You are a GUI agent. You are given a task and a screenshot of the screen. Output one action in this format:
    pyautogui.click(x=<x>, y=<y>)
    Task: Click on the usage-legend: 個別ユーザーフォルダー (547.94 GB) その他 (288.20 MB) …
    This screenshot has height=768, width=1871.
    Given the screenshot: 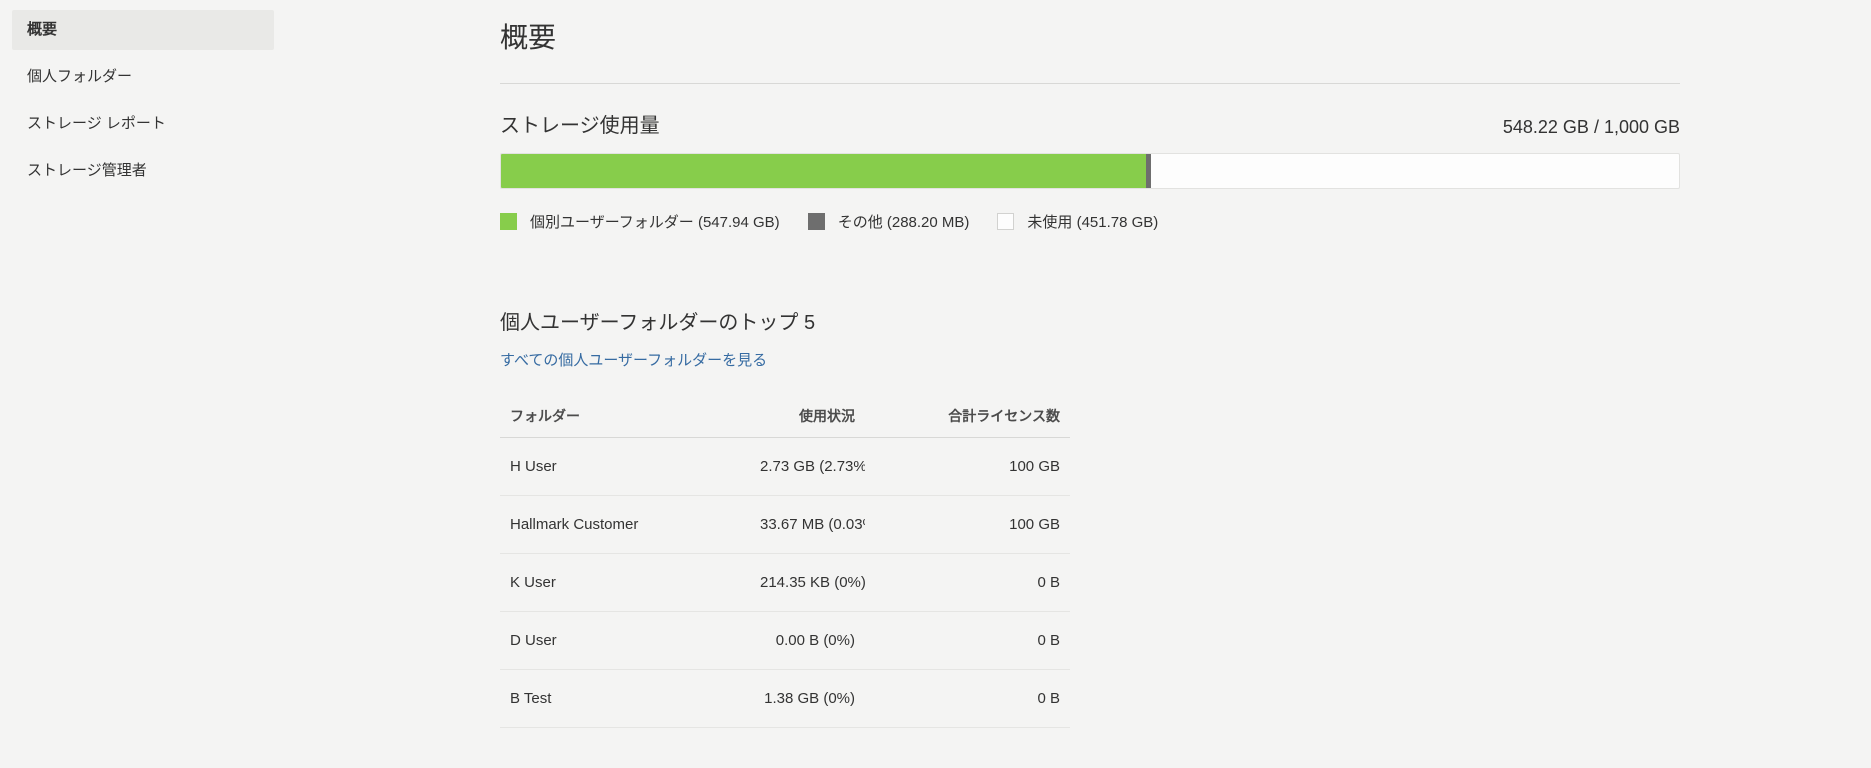 What is the action you would take?
    pyautogui.click(x=1090, y=221)
    